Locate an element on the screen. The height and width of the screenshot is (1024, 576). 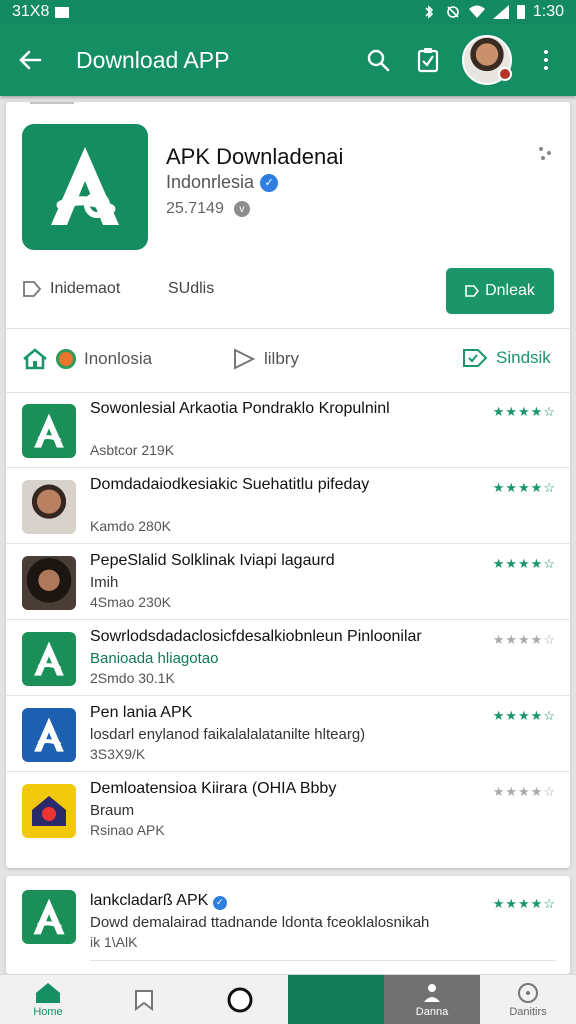
tag-chip-mid: SUdlis is located at coordinates (191, 289).